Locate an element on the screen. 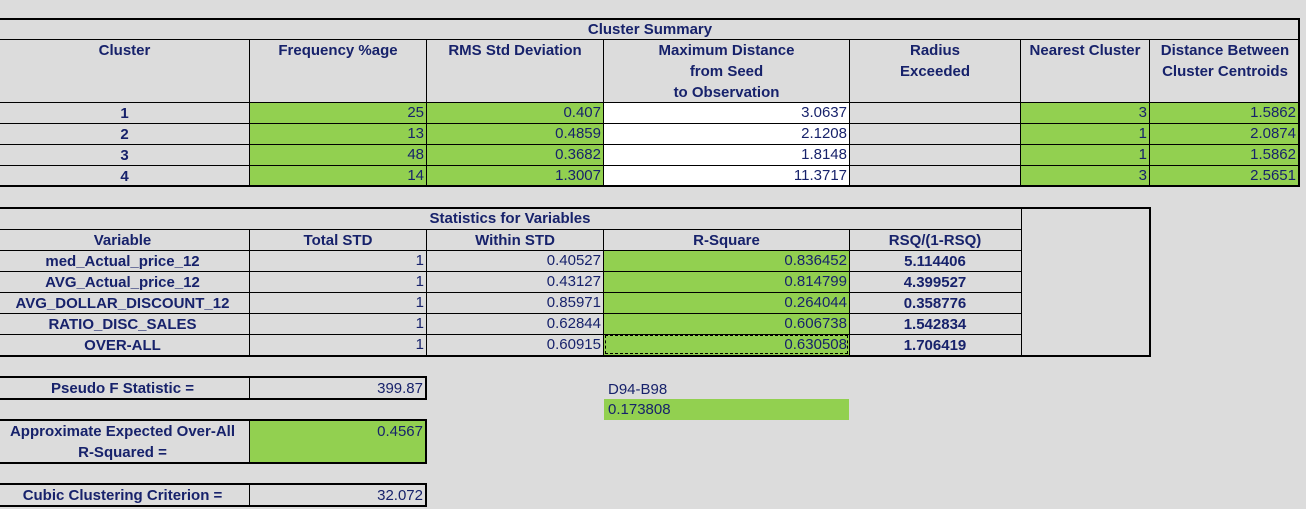 This screenshot has width=1306, height=509. ccc-label: Cubic Clustering Criterion = is located at coordinates (122, 495).